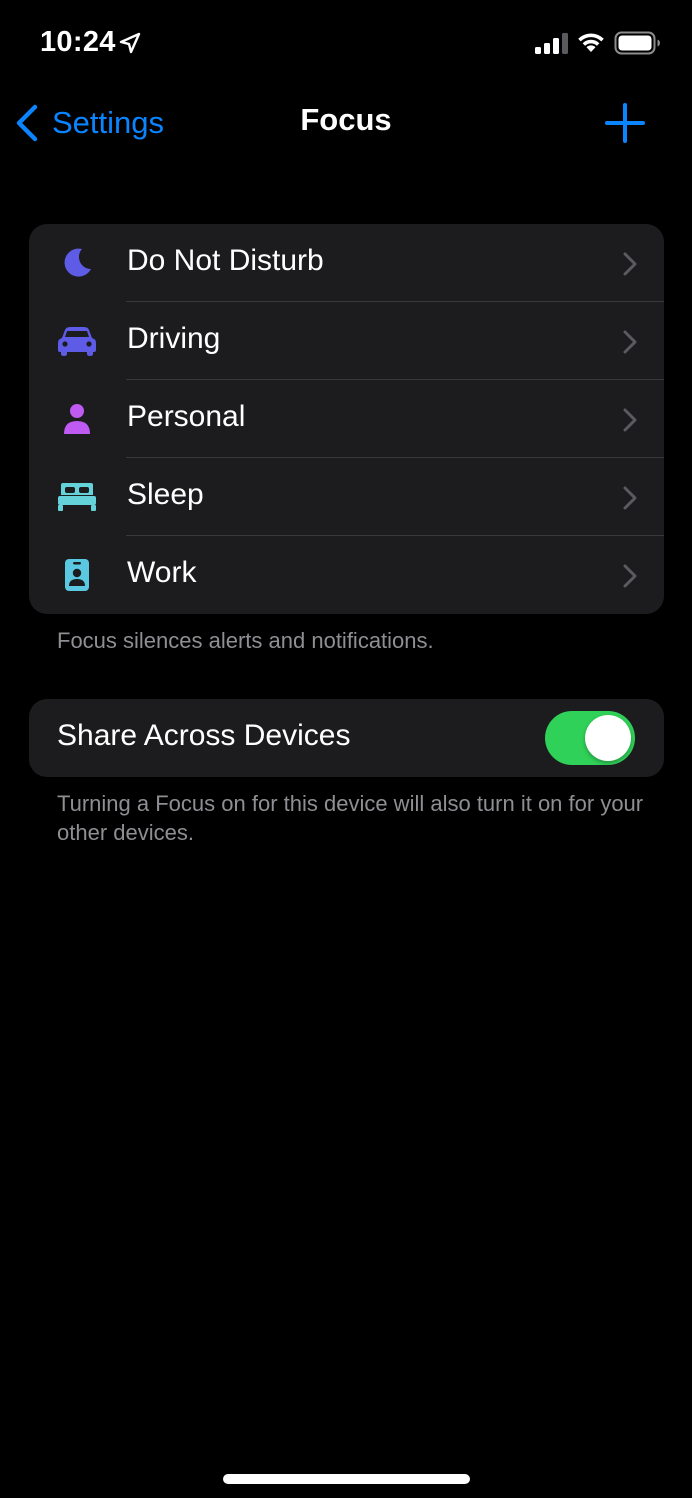 The image size is (692, 1498). What do you see at coordinates (346, 44) in the screenshot?
I see `status-bar: 10:24` at bounding box center [346, 44].